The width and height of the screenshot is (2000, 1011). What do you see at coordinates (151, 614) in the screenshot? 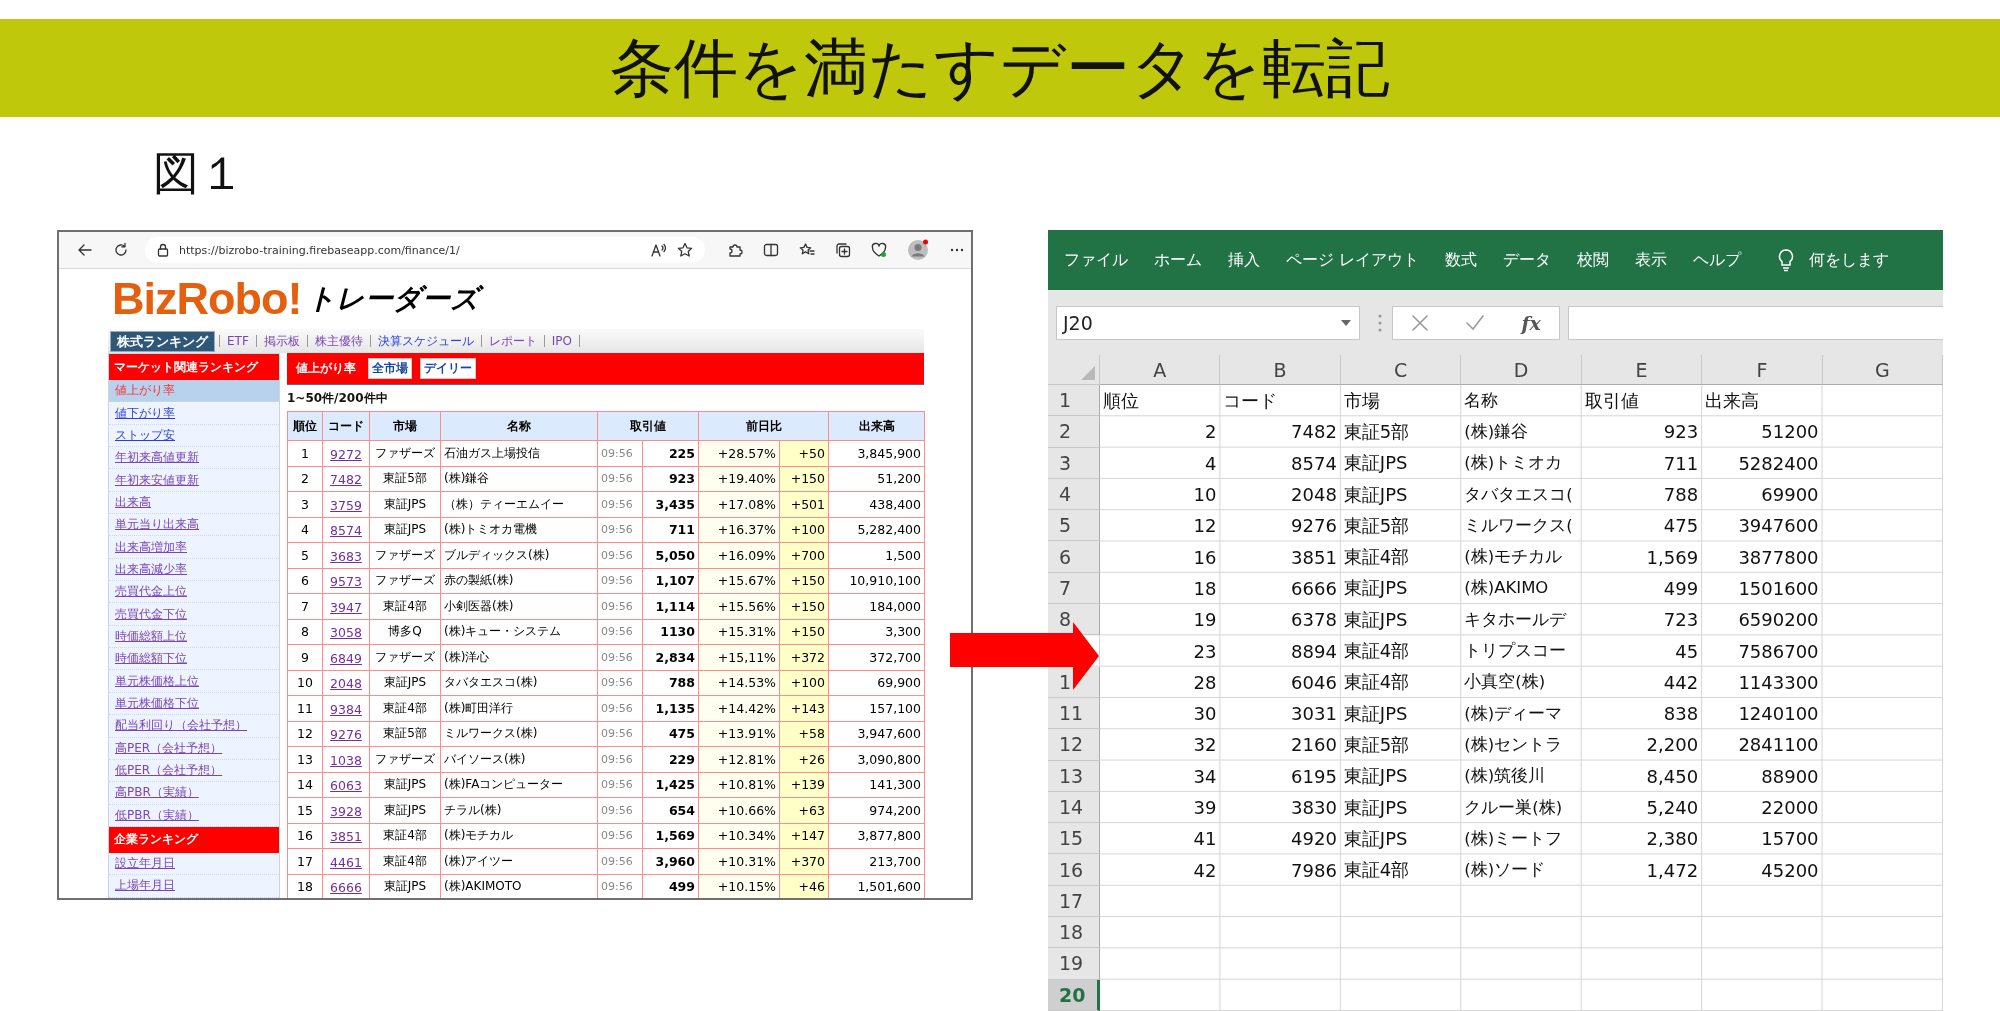
I see `sidebar-link: 売買代金下位` at bounding box center [151, 614].